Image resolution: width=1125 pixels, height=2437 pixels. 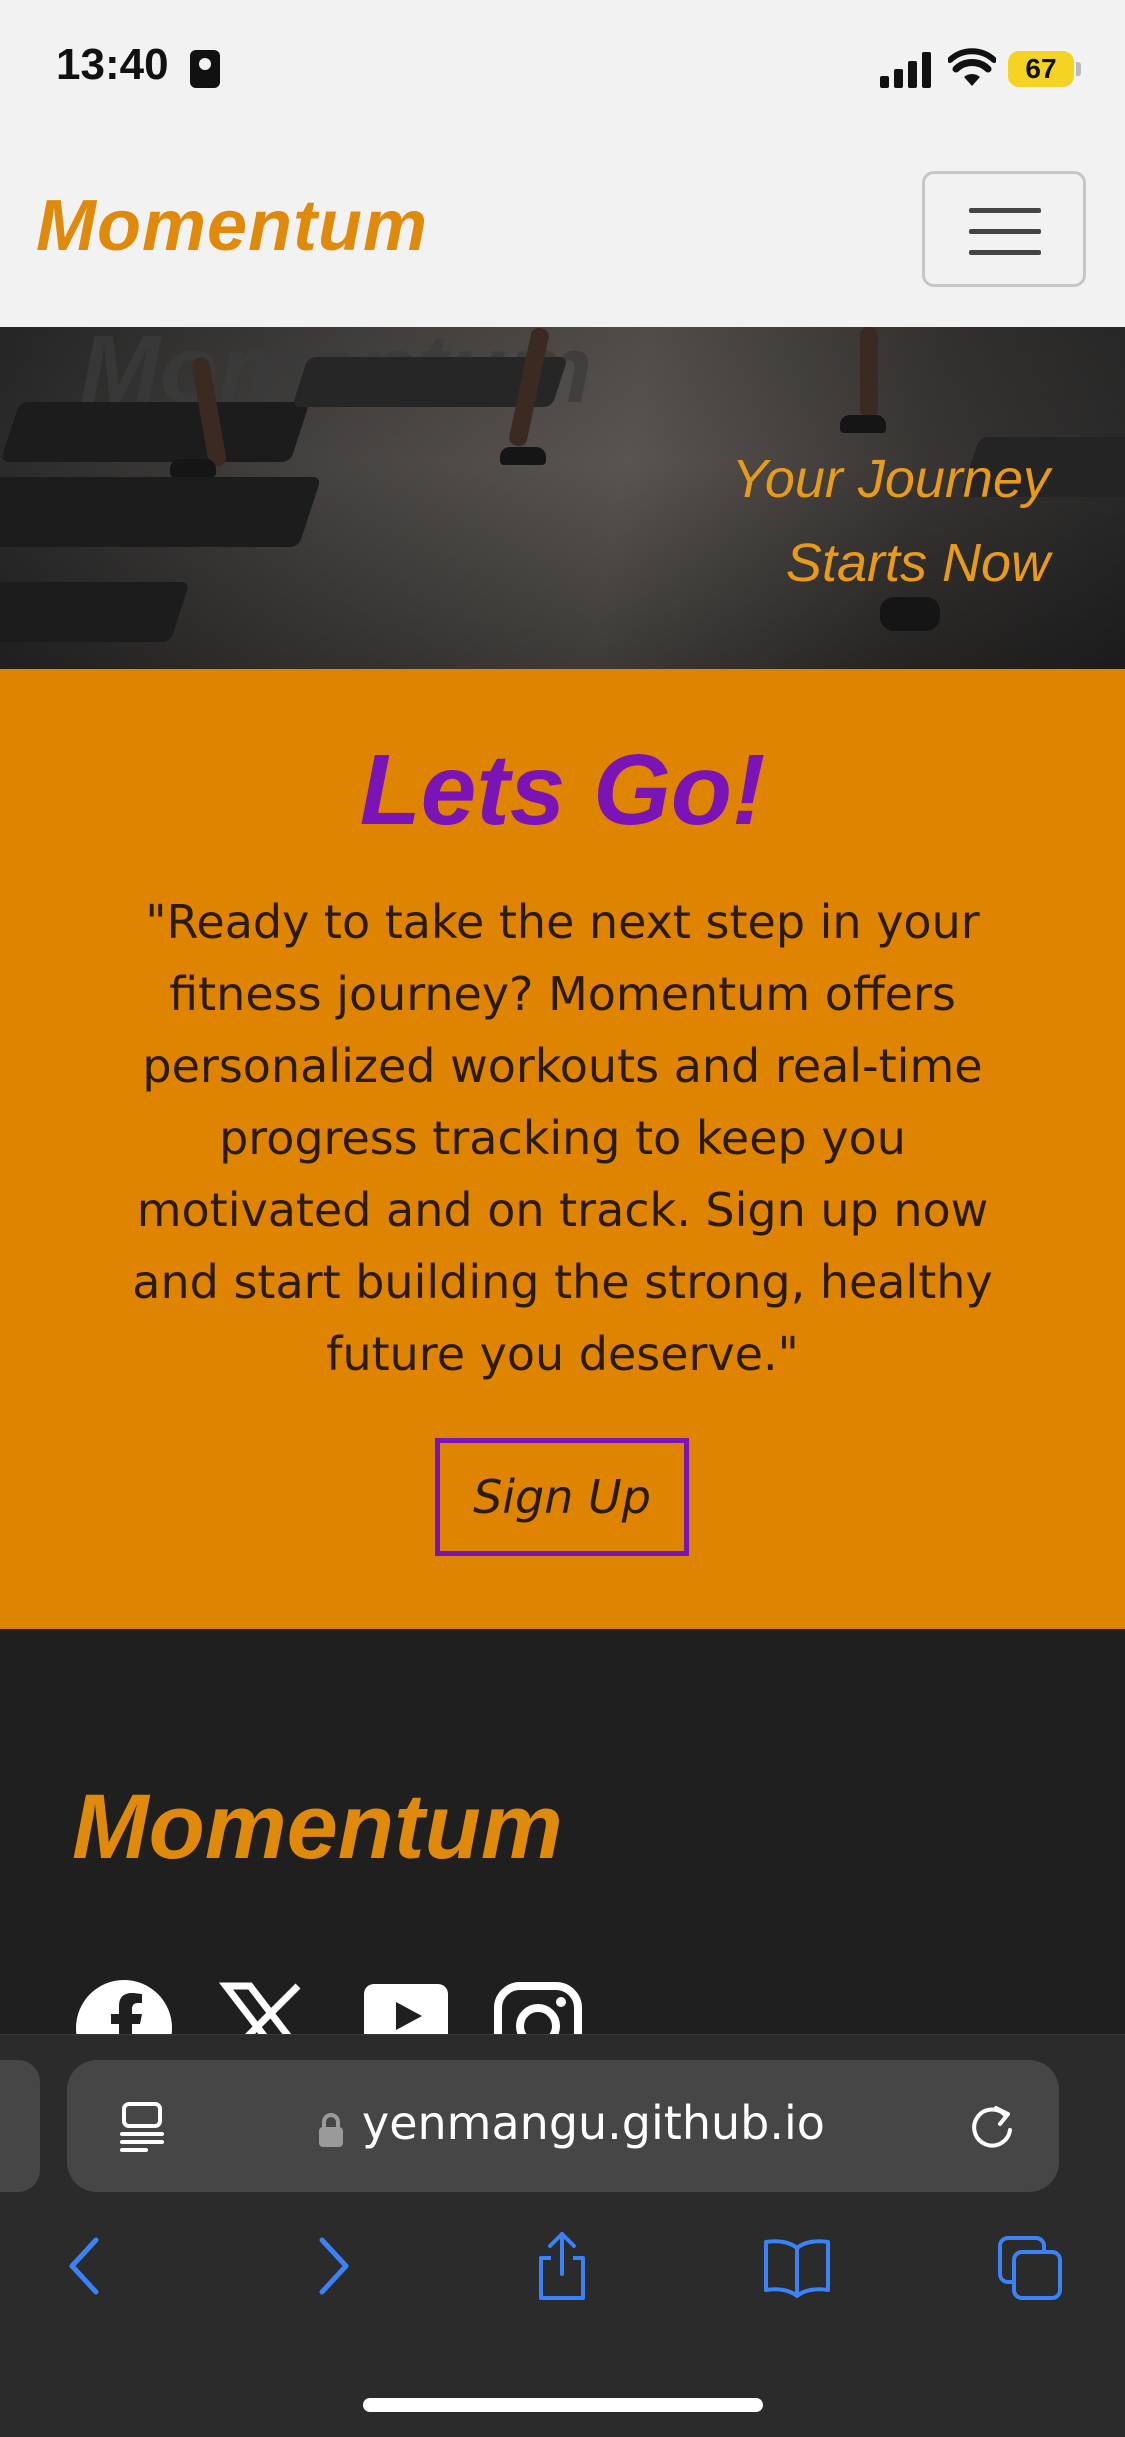 What do you see at coordinates (797, 2266) in the screenshot?
I see `bookmarks-icon` at bounding box center [797, 2266].